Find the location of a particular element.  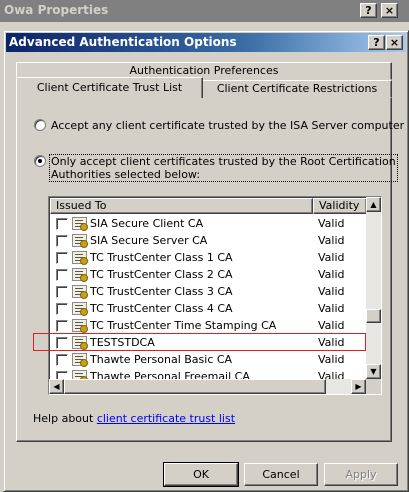

list-item: SIA Secure Server CA Valid is located at coordinates (209, 240).